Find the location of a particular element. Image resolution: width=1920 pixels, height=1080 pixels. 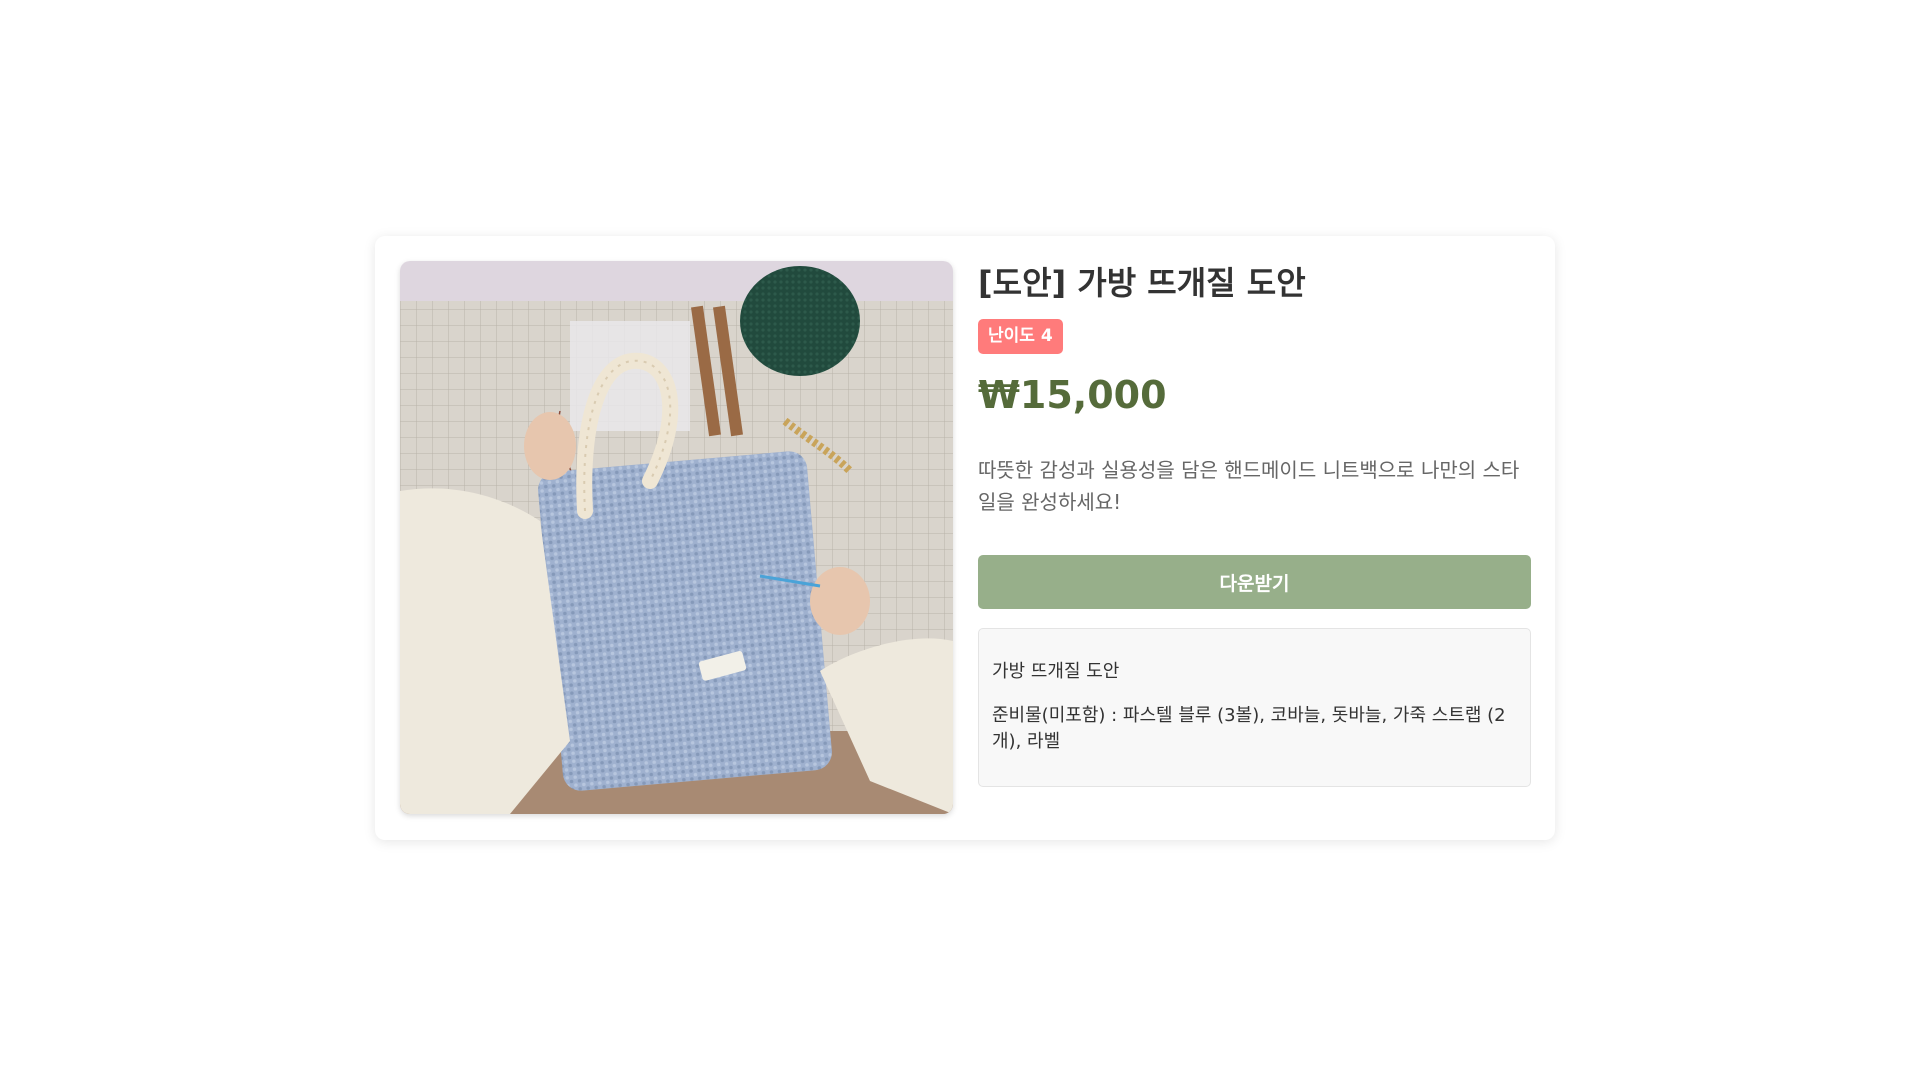

details-name: 가방 뜨개질 도안 is located at coordinates (1056, 671).